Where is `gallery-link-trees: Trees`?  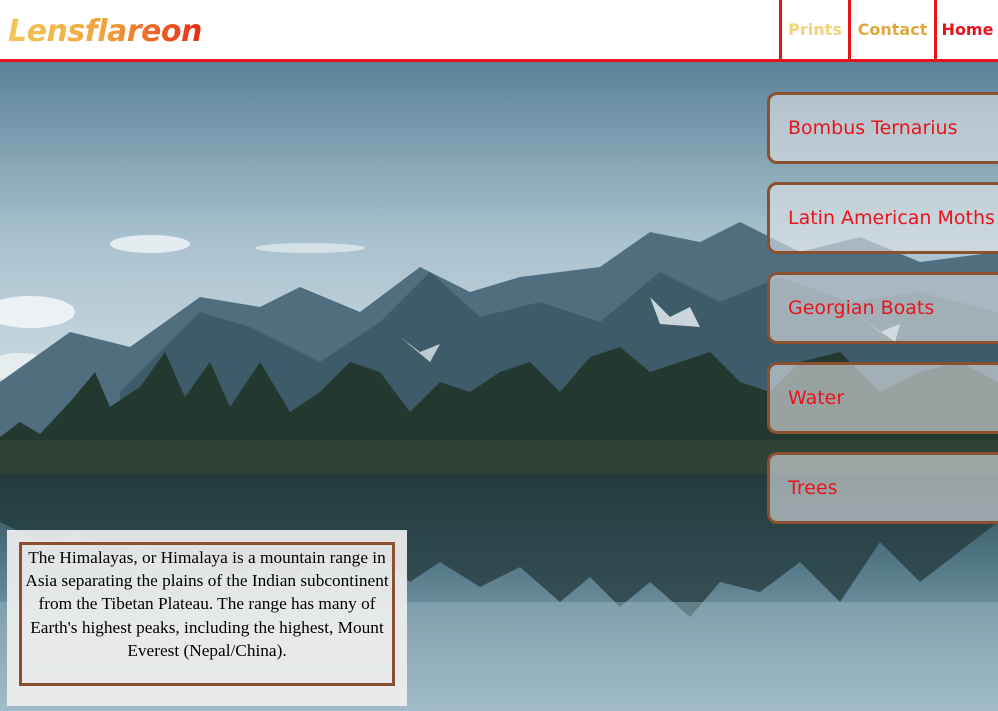 gallery-link-trees: Trees is located at coordinates (882, 488).